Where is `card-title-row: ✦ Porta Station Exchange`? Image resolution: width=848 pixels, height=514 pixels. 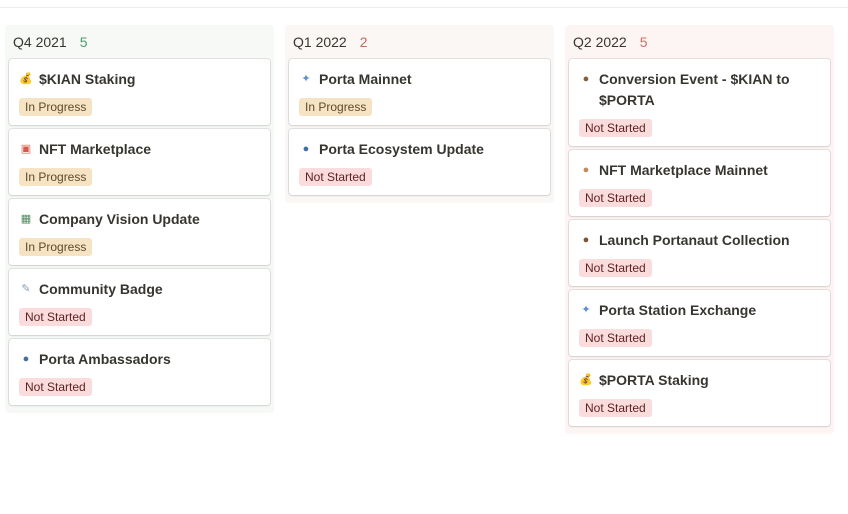 card-title-row: ✦ Porta Station Exchange is located at coordinates (699, 310).